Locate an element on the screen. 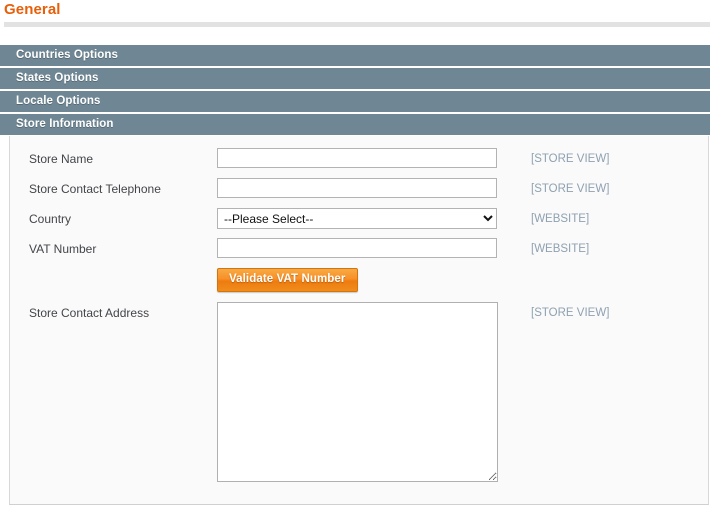  scope-store-contact-address: [STORE VIEW] is located at coordinates (570, 313).